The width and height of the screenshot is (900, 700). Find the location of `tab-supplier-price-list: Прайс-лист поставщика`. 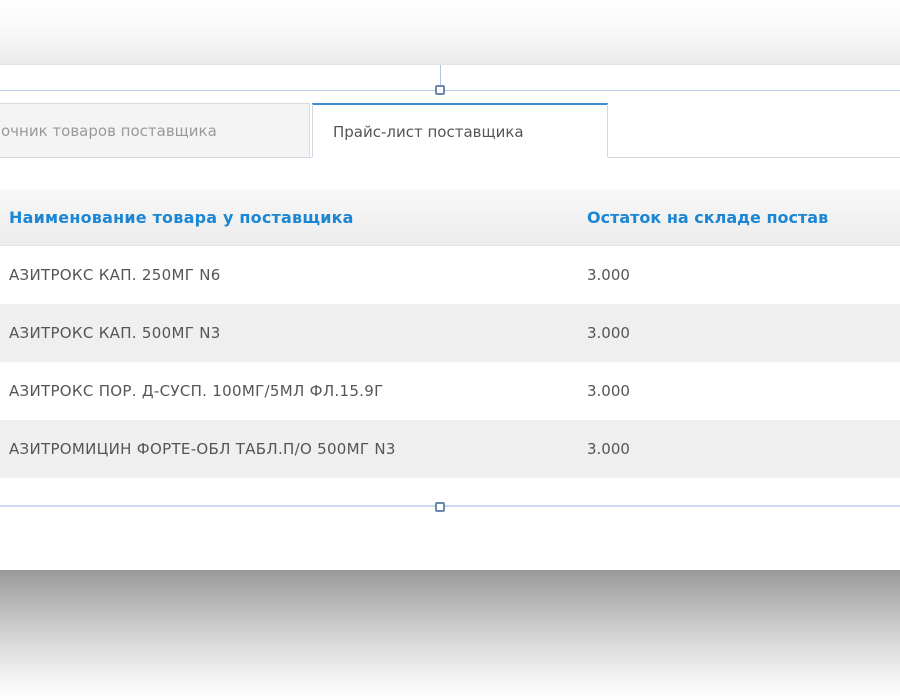

tab-supplier-price-list: Прайс-лист поставщика is located at coordinates (460, 130).